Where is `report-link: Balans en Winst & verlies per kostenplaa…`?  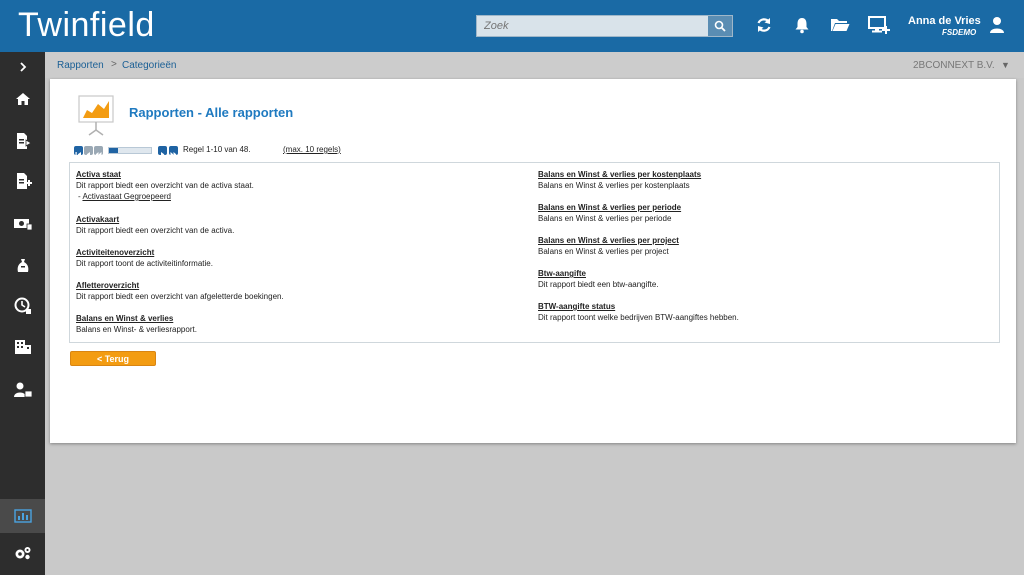 report-link: Balans en Winst & verlies per kostenplaa… is located at coordinates (748, 174).